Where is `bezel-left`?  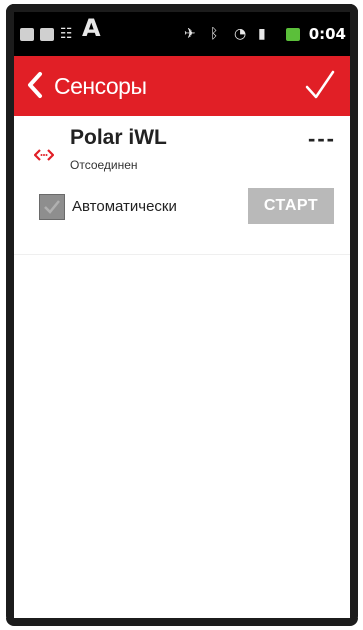 bezel-left is located at coordinates (10, 314).